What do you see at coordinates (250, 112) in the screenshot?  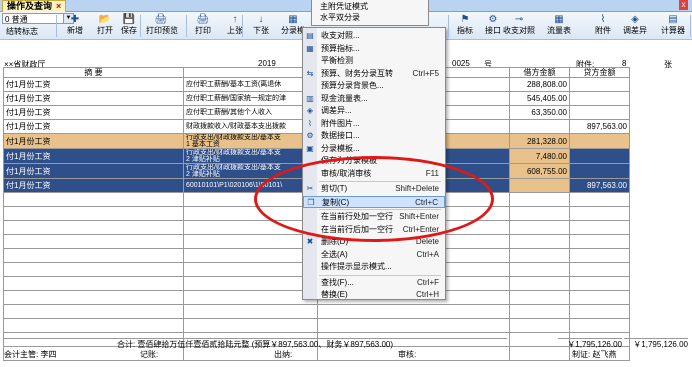 I see `account-cell: 应付职工薪酬/其他个人收入` at bounding box center [250, 112].